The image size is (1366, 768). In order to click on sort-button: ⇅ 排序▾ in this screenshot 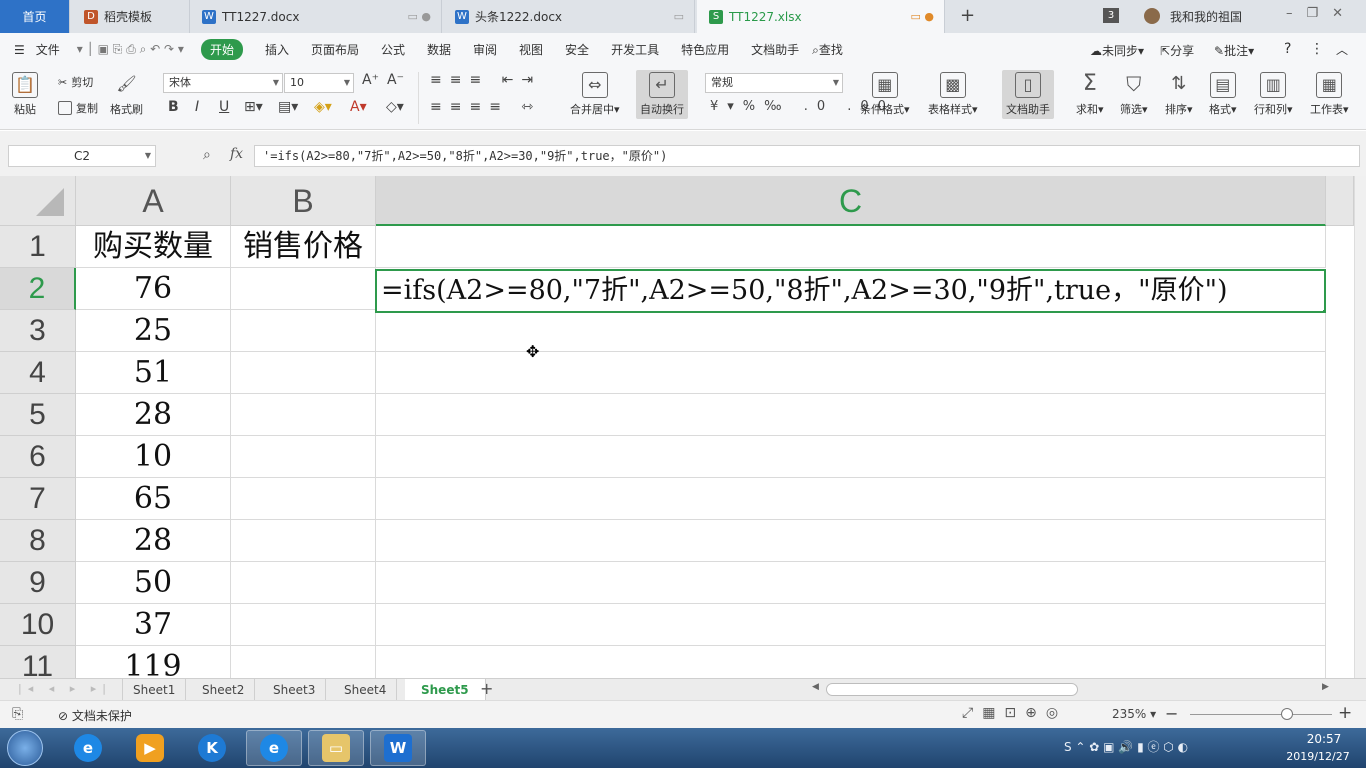, I will do `click(1179, 94)`.